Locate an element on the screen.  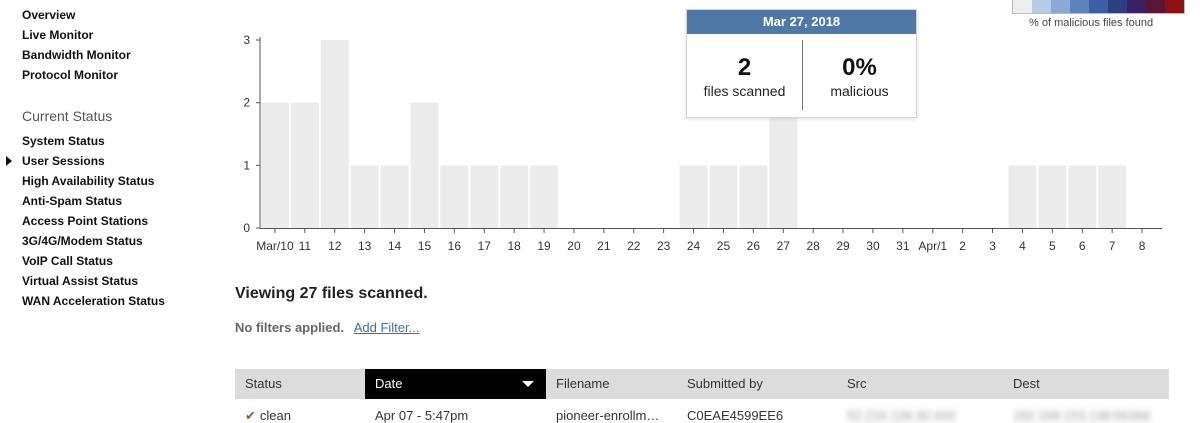
column-header-filename: Filename is located at coordinates (611, 384).